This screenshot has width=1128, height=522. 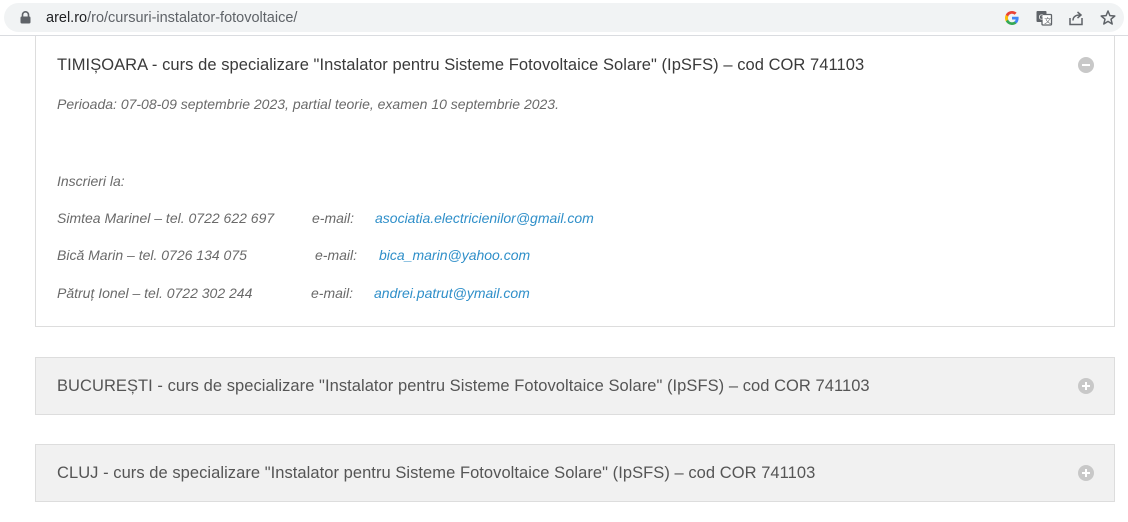 What do you see at coordinates (1108, 18) in the screenshot?
I see `bookmark-star-icon` at bounding box center [1108, 18].